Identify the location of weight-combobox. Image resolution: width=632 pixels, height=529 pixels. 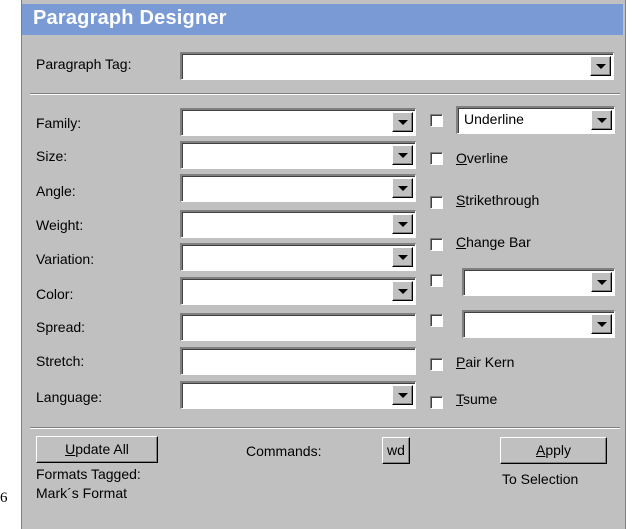
(298, 224).